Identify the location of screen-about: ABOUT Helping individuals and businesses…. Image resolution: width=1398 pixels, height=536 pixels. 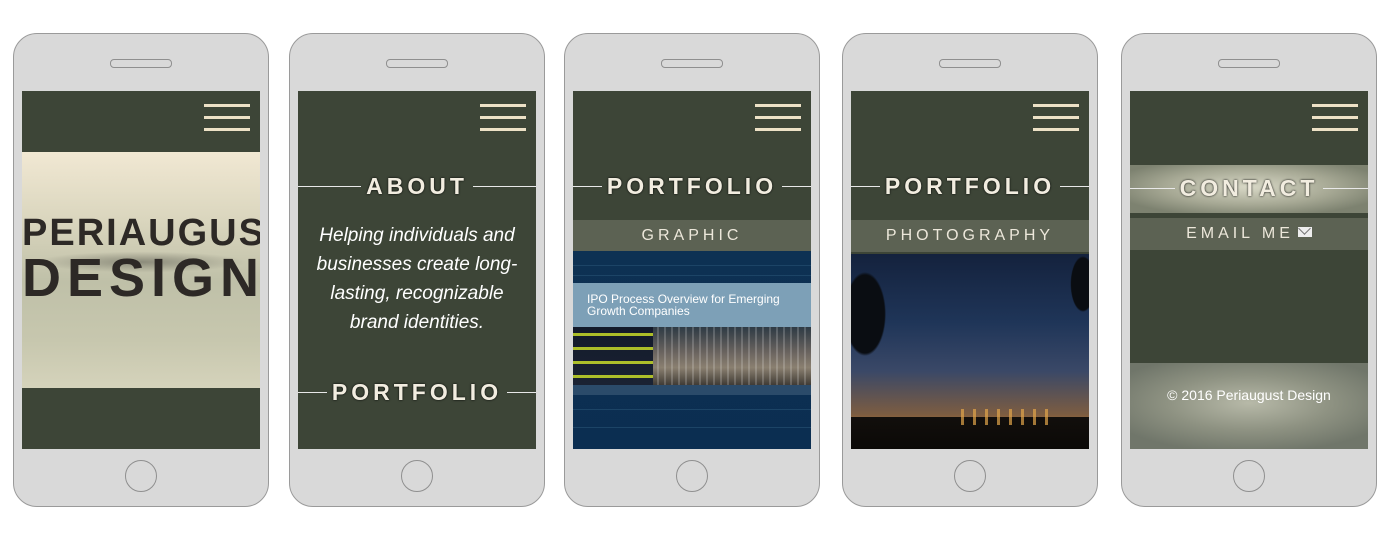
(417, 270).